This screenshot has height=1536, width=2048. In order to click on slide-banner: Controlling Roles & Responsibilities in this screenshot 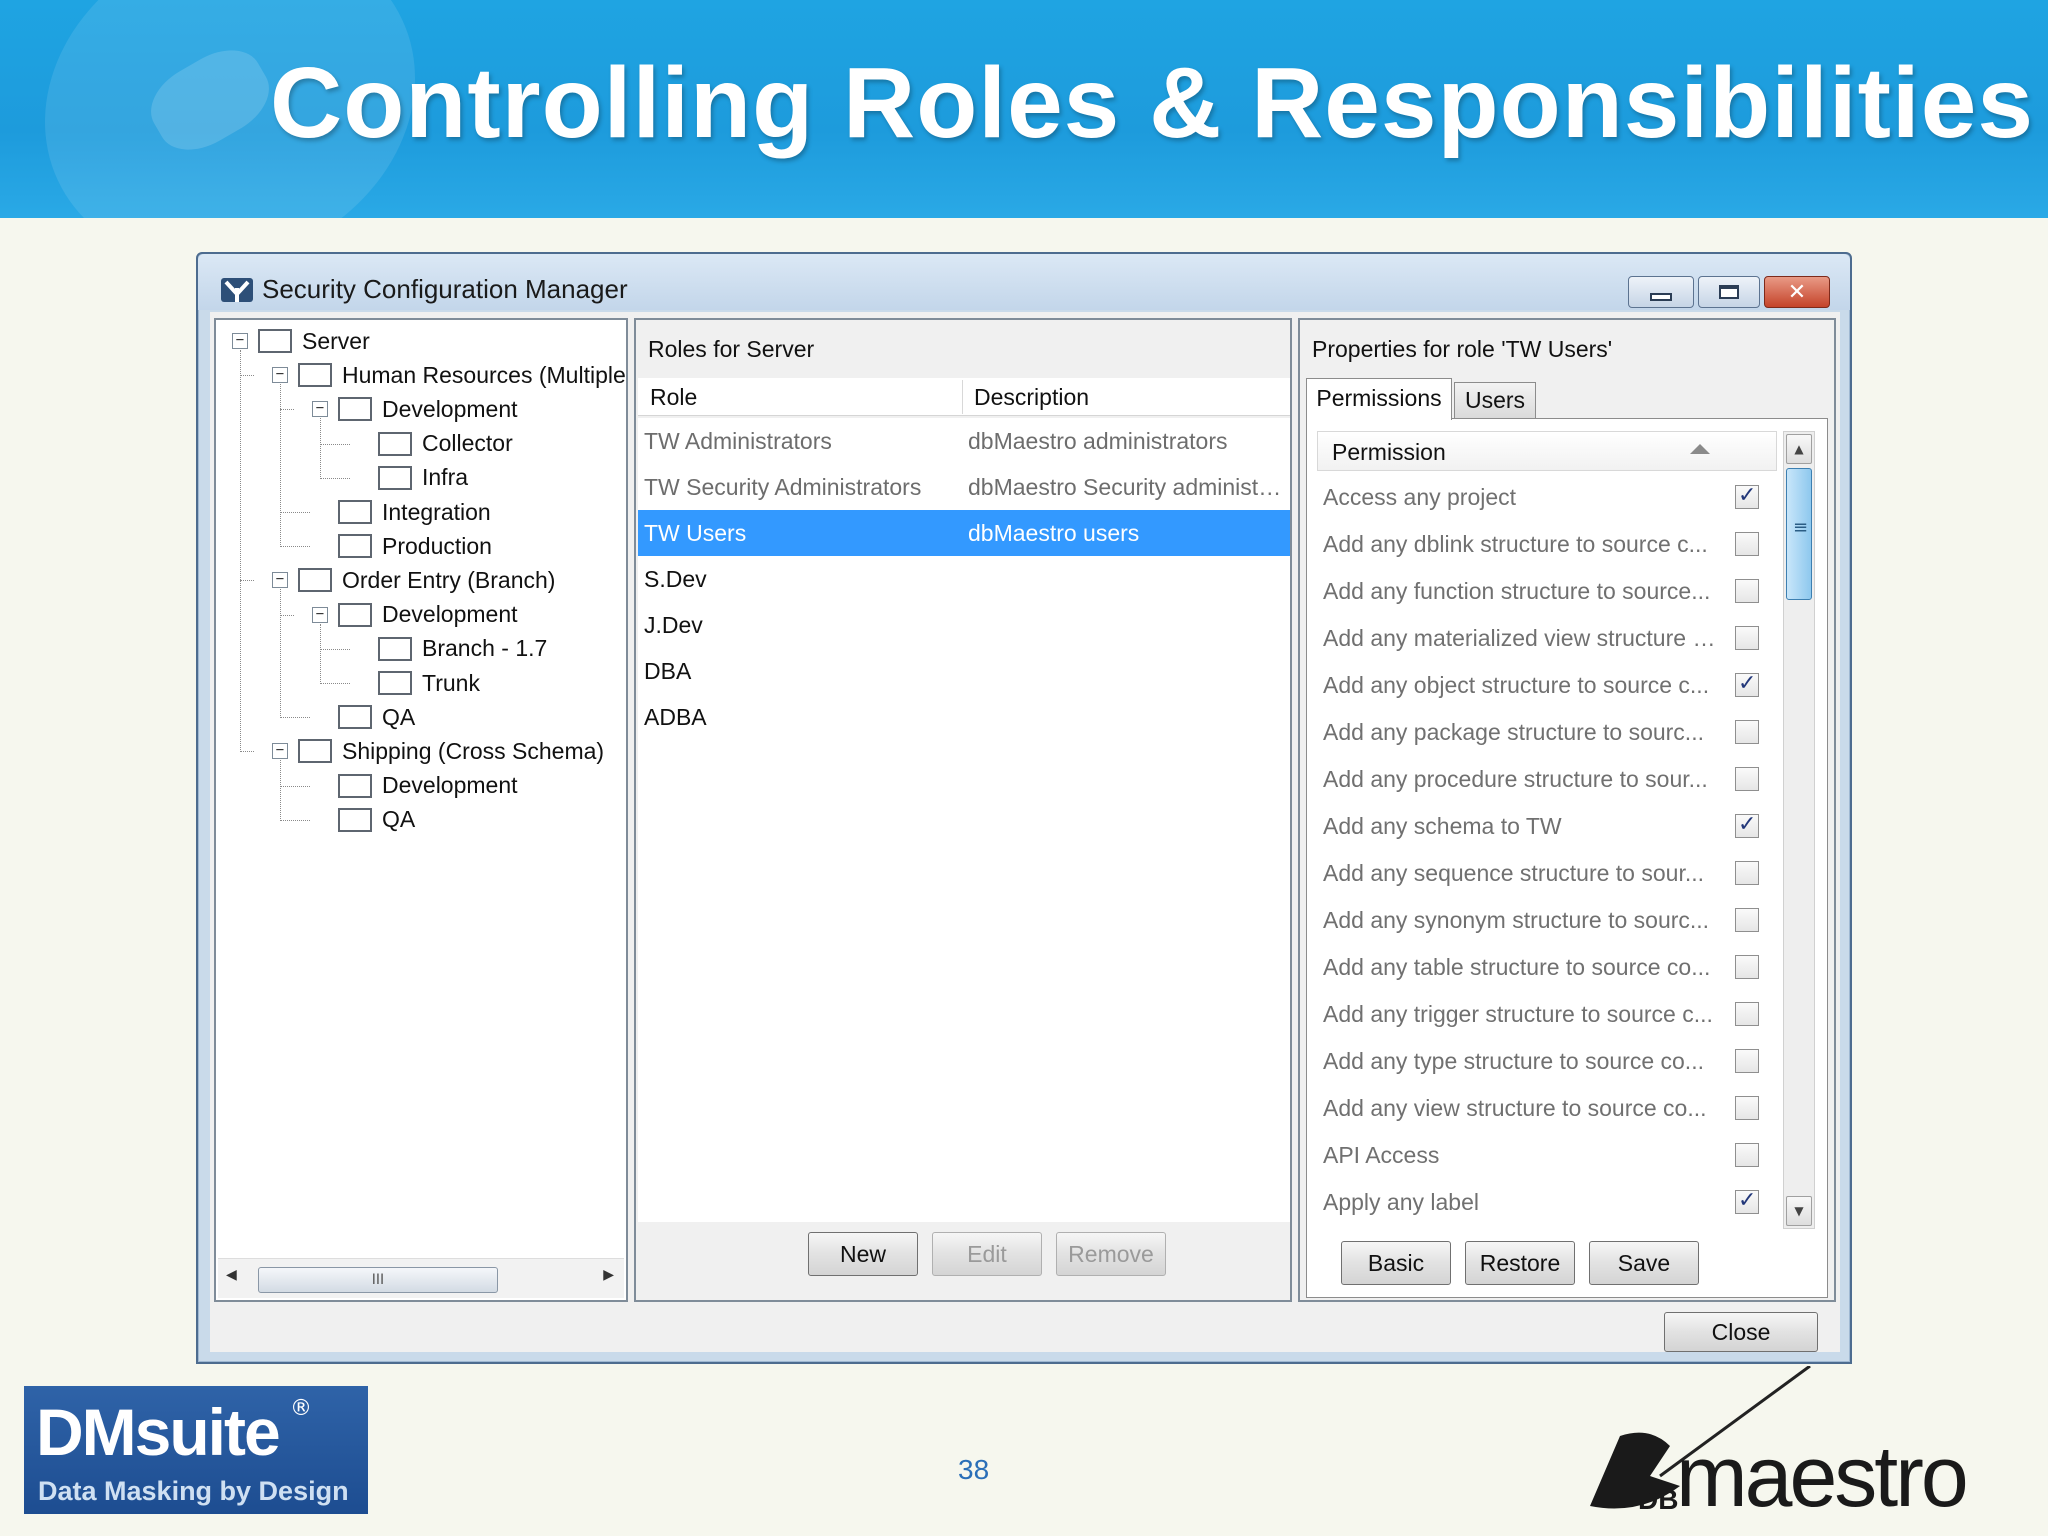, I will do `click(1024, 109)`.